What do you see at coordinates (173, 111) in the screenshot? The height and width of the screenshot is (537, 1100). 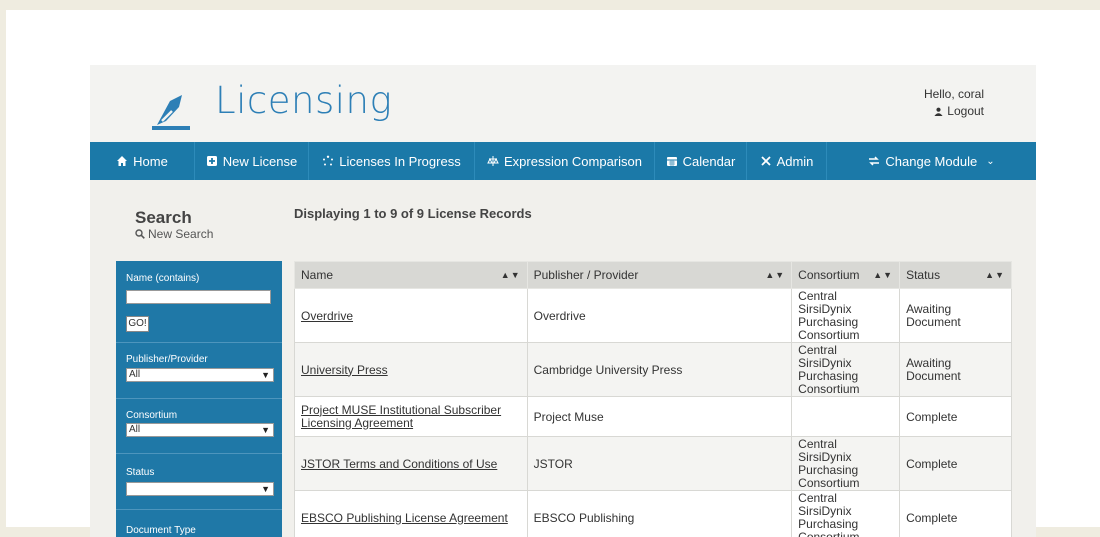 I see `pen-logo-icon` at bounding box center [173, 111].